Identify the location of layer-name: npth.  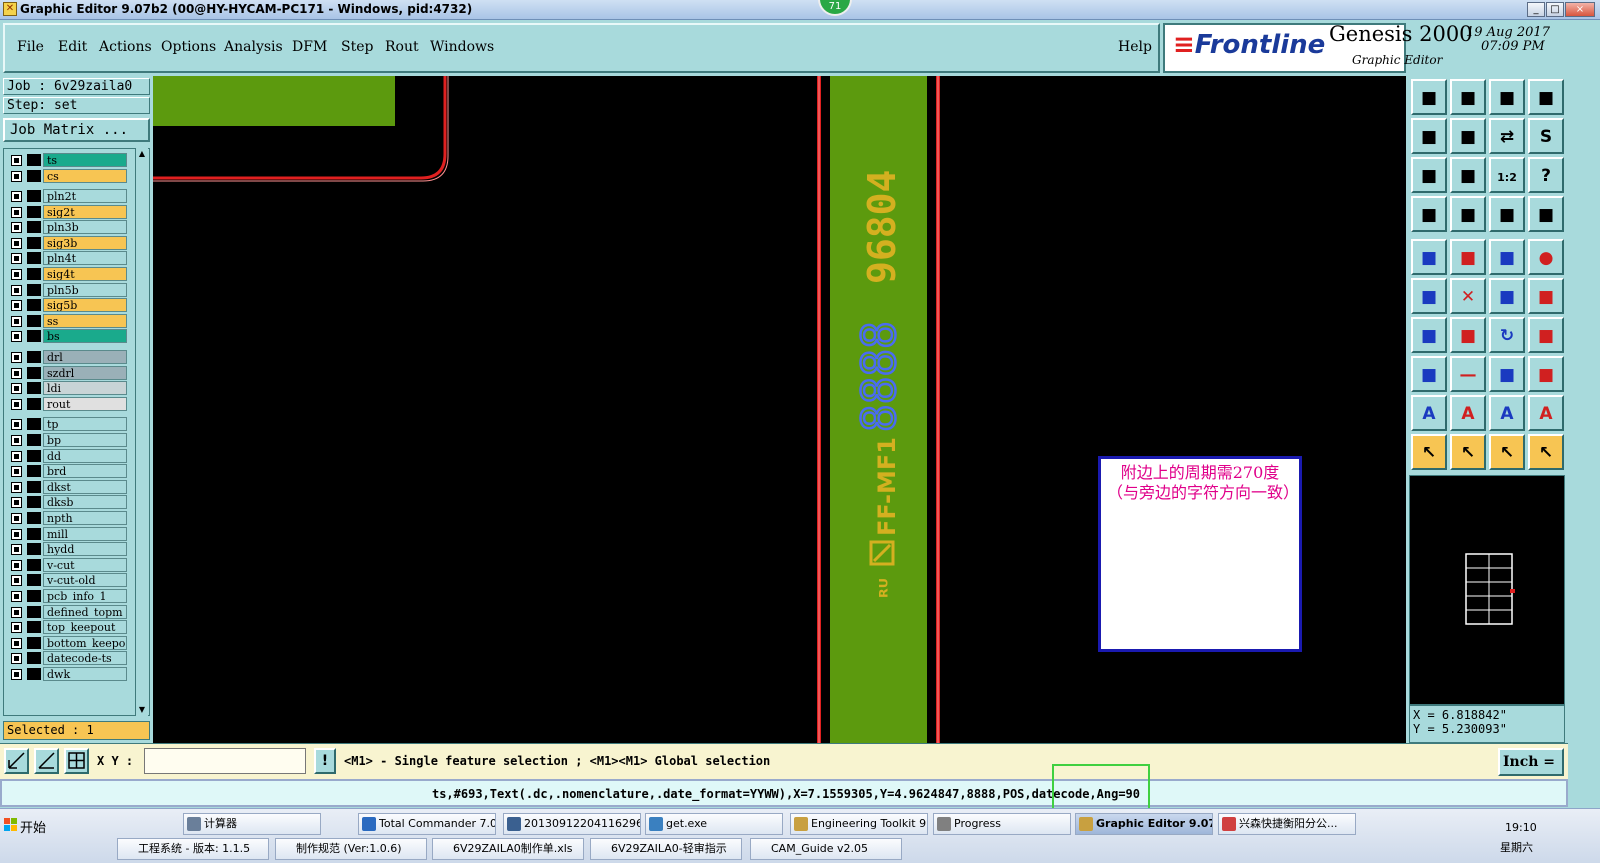
(85, 518).